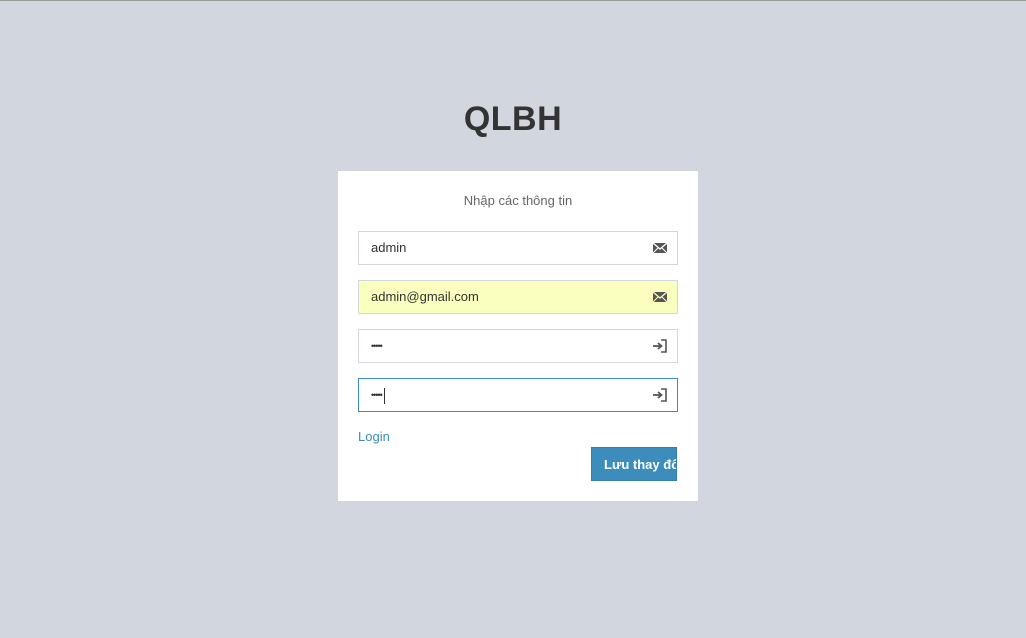  Describe the element at coordinates (513, 119) in the screenshot. I see `app-logo: QLBH` at that location.